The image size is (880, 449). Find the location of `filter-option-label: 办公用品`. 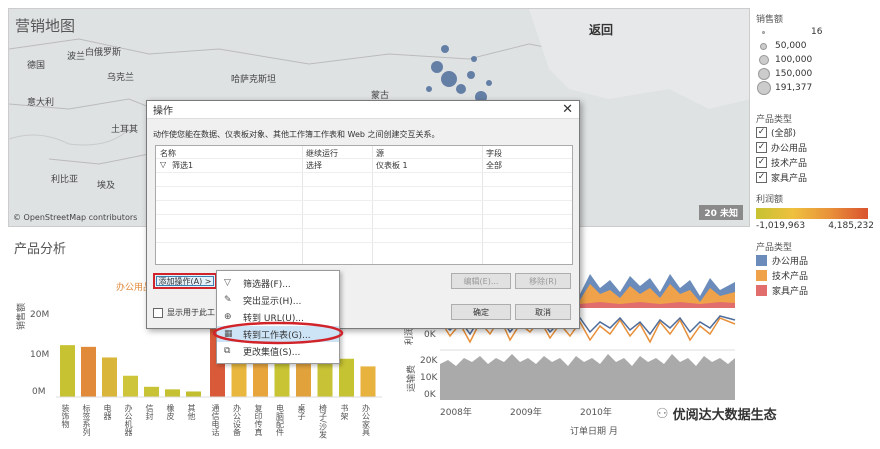

filter-option-label: 办公用品 is located at coordinates (789, 149).